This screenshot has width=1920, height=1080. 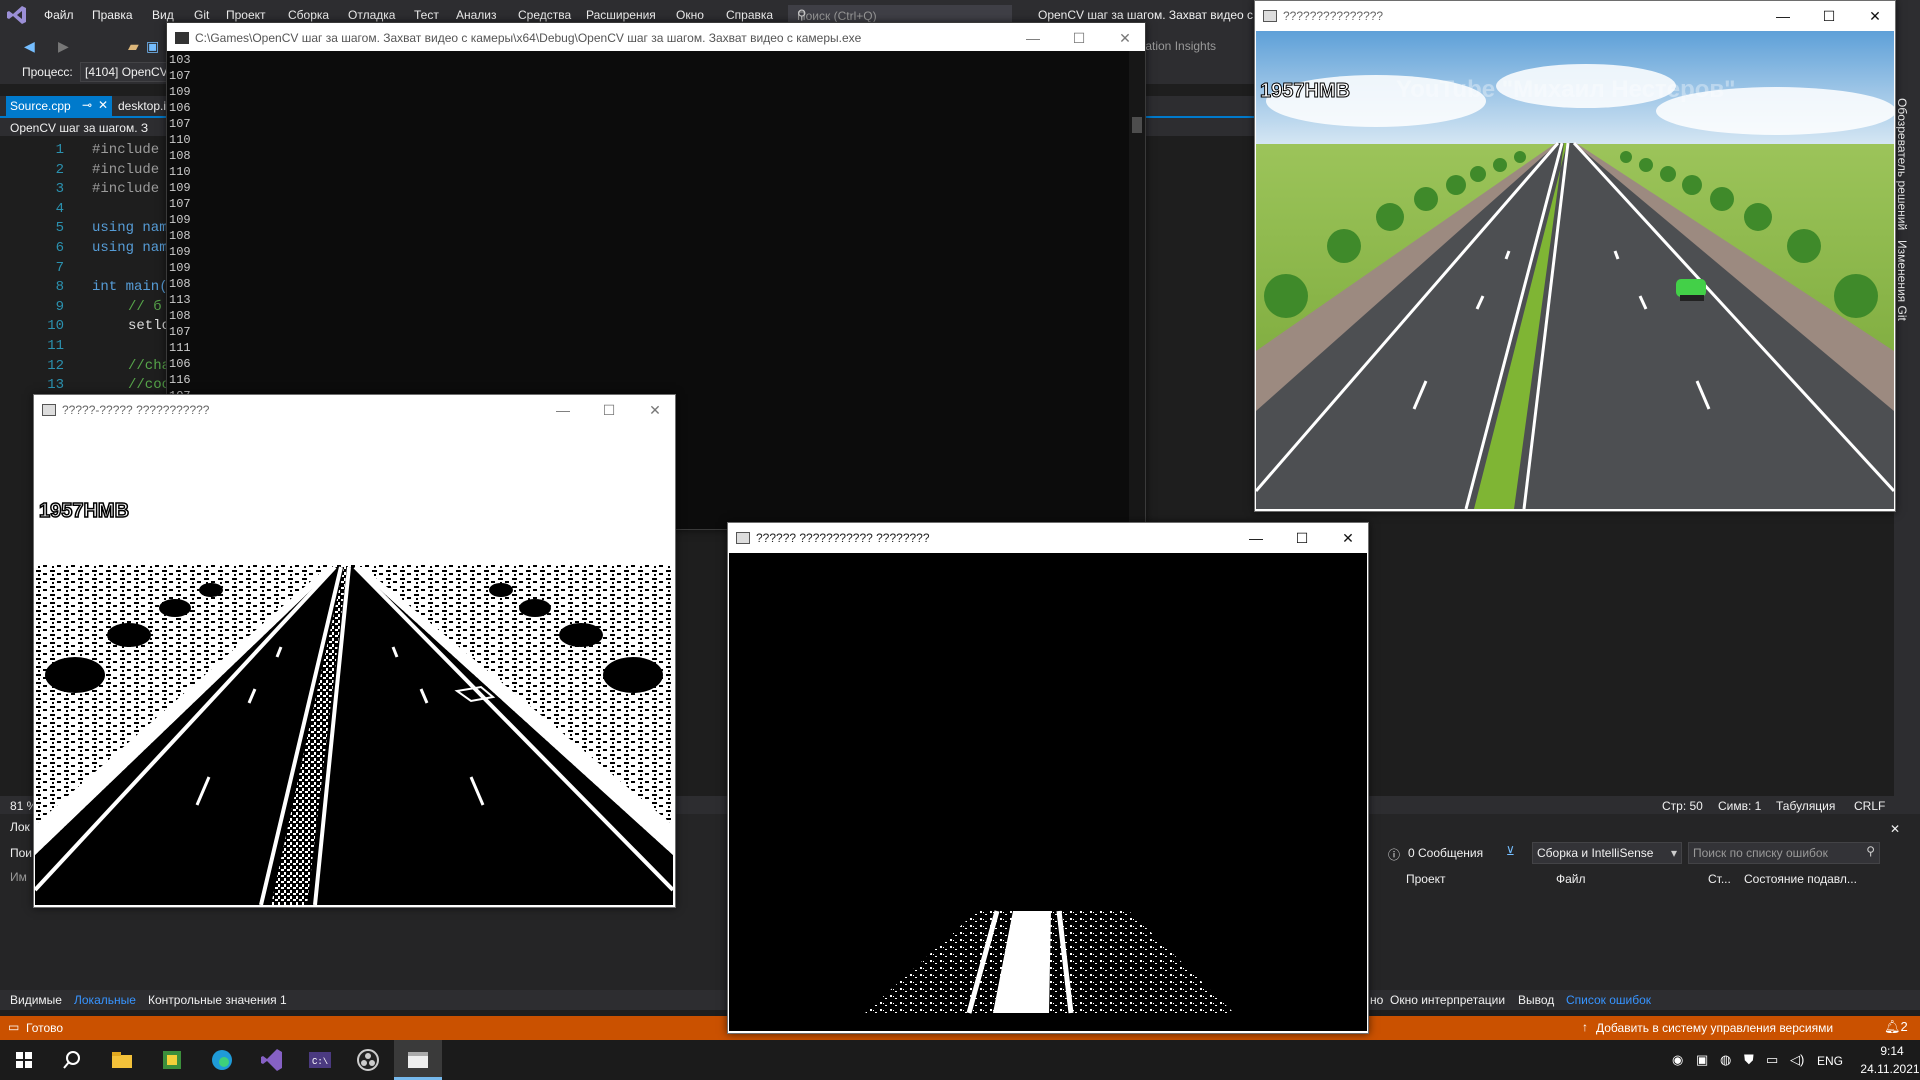 I want to click on open-folder-icon: ▰, so click(x=133, y=46).